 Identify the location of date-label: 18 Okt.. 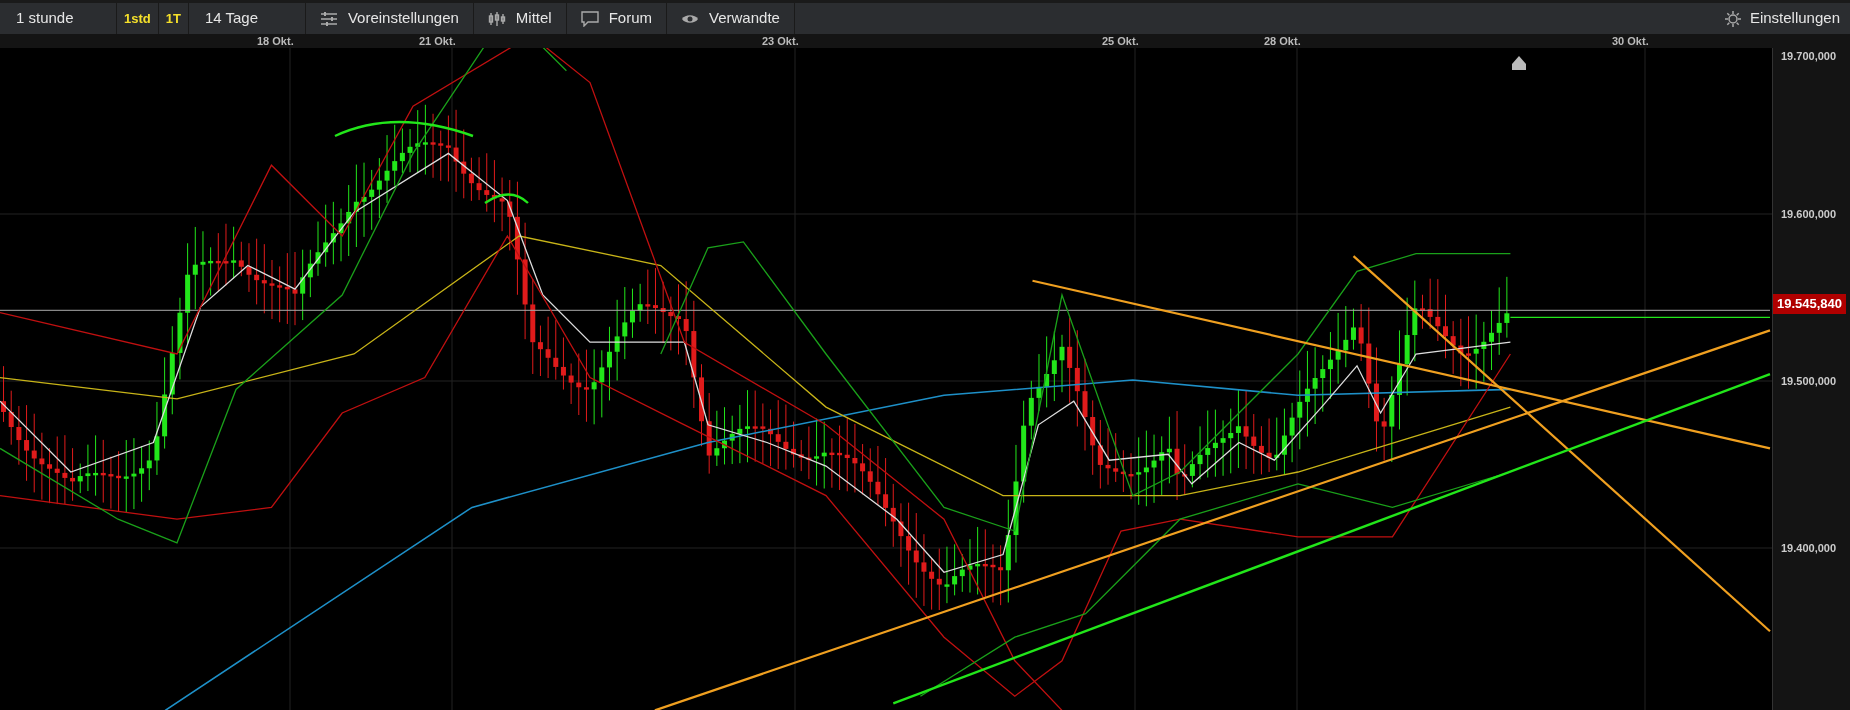
(275, 41).